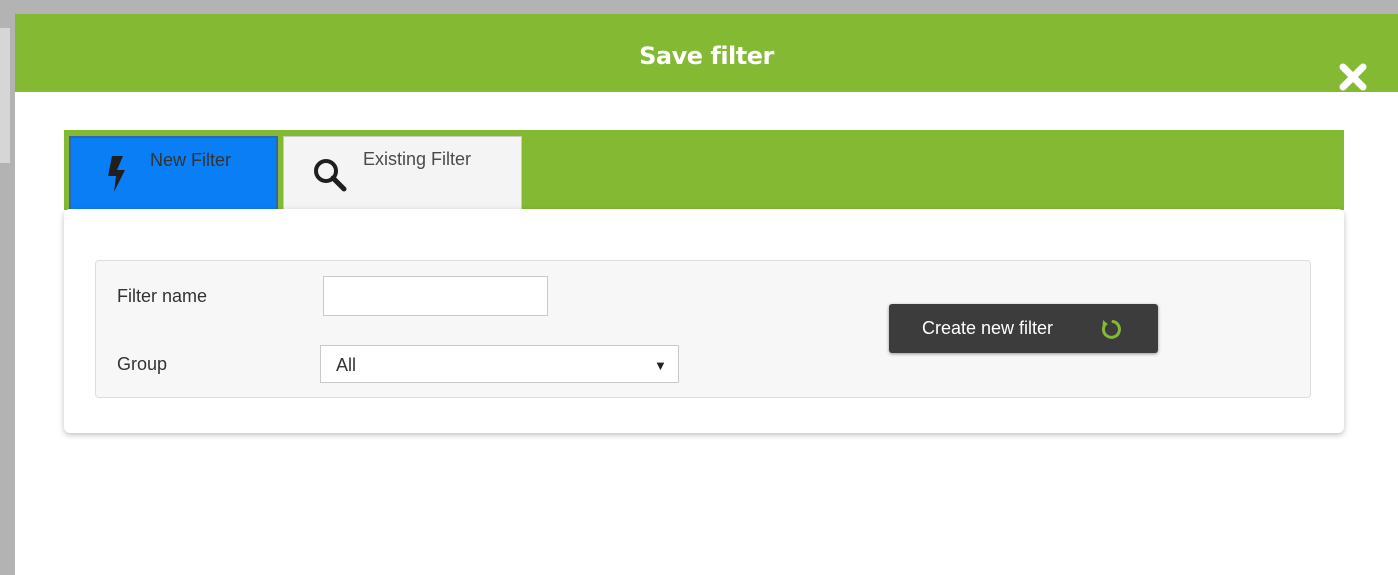  I want to click on refresh-icon, so click(1111, 329).